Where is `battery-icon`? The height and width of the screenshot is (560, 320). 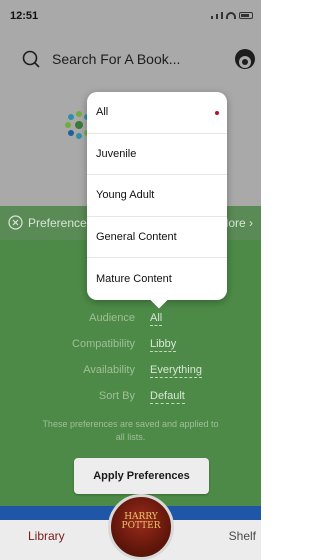 battery-icon is located at coordinates (246, 15).